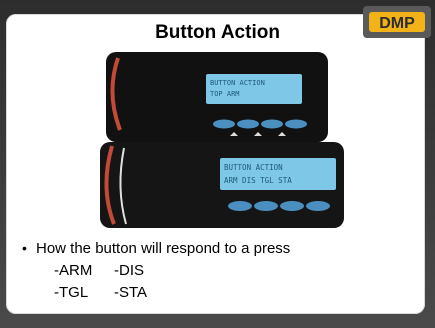 This screenshot has height=328, width=435. What do you see at coordinates (131, 292) in the screenshot?
I see `option-sta: -STA` at bounding box center [131, 292].